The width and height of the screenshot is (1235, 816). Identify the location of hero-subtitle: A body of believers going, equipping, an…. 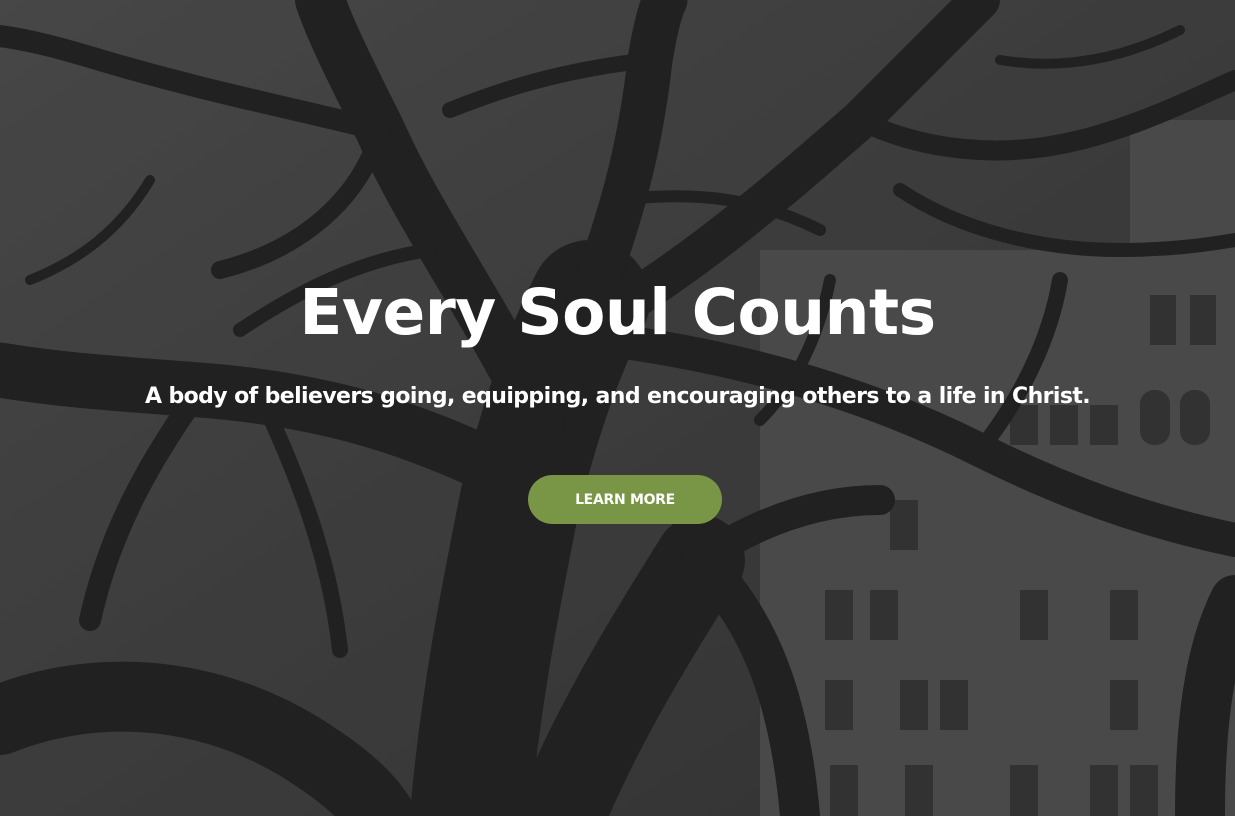
(618, 396).